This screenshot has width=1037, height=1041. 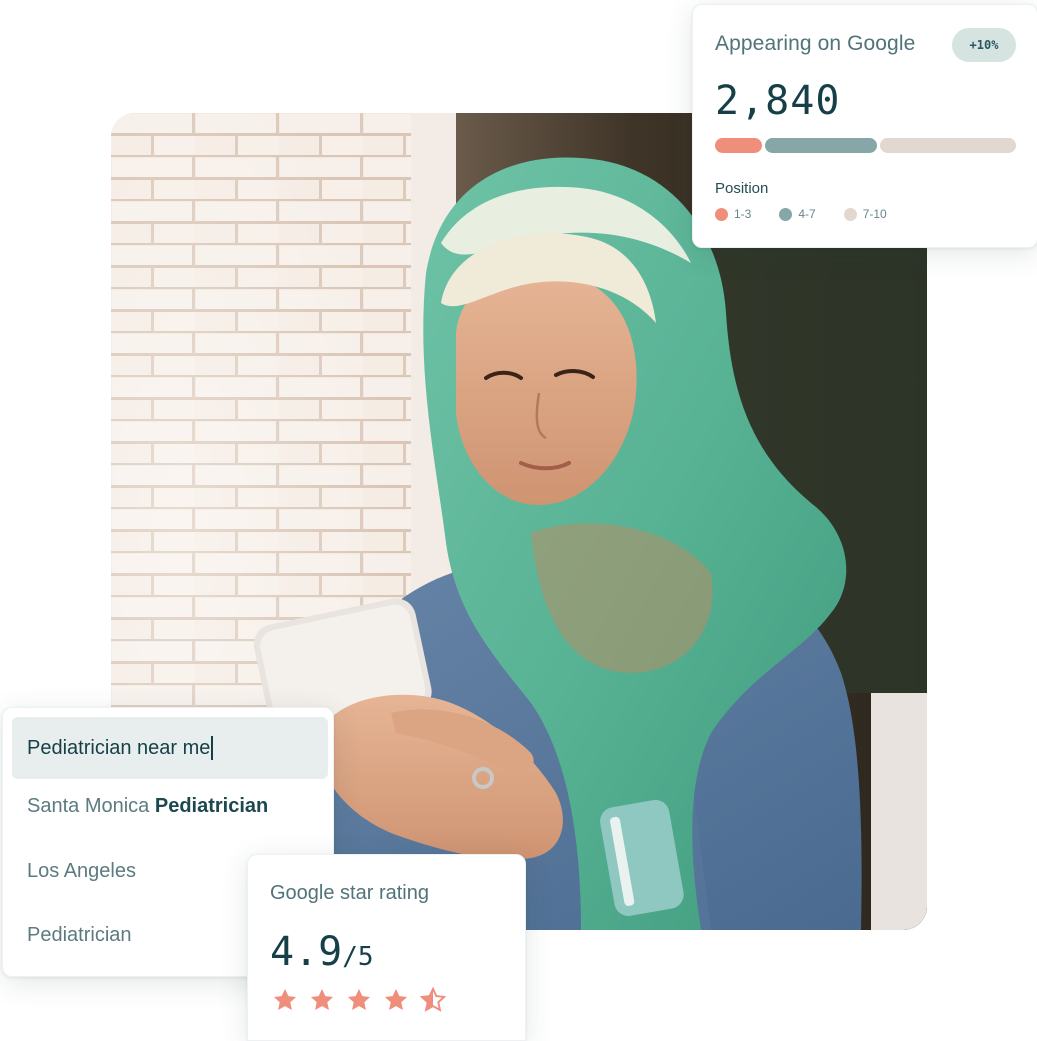 I want to click on suggestion-item: Los Angeles, so click(x=81, y=871).